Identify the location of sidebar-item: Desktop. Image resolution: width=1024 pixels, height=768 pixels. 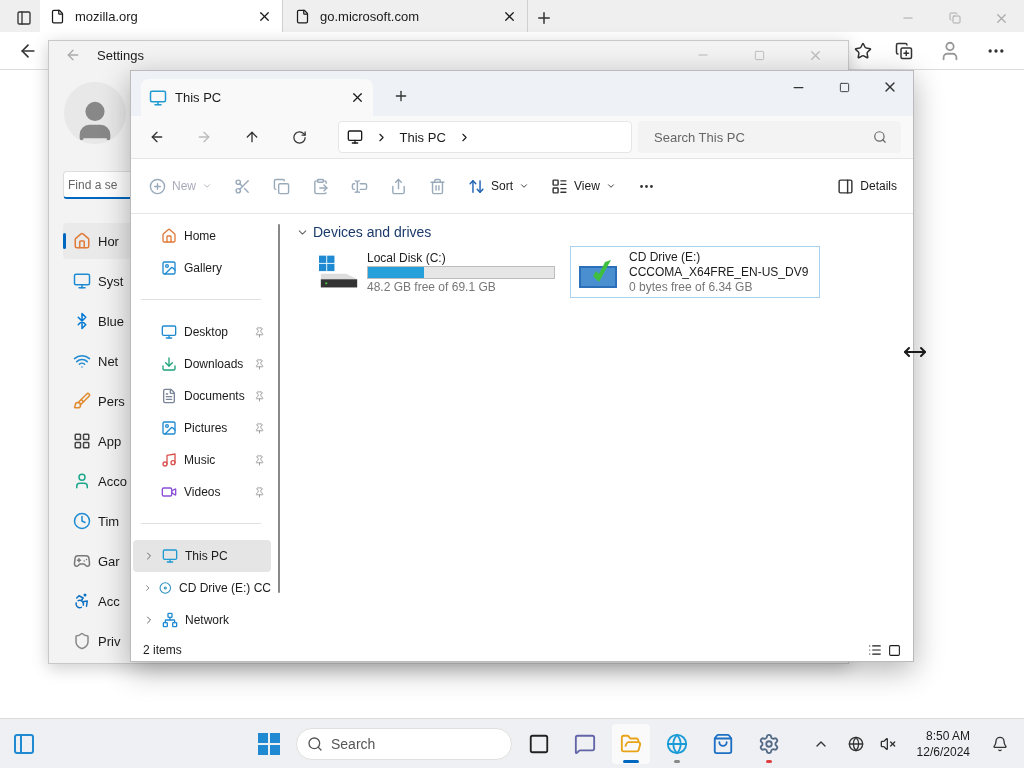
(202, 332).